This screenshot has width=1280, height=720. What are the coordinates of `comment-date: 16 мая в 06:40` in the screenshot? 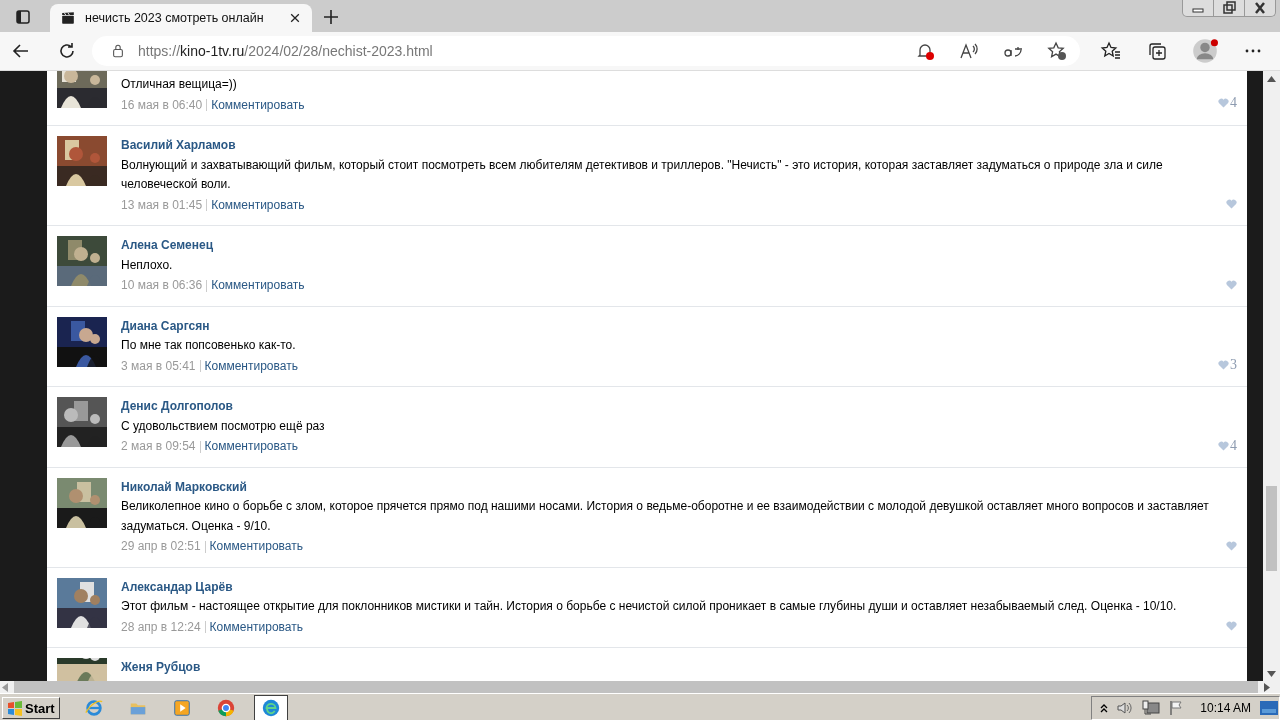 It's located at (162, 105).